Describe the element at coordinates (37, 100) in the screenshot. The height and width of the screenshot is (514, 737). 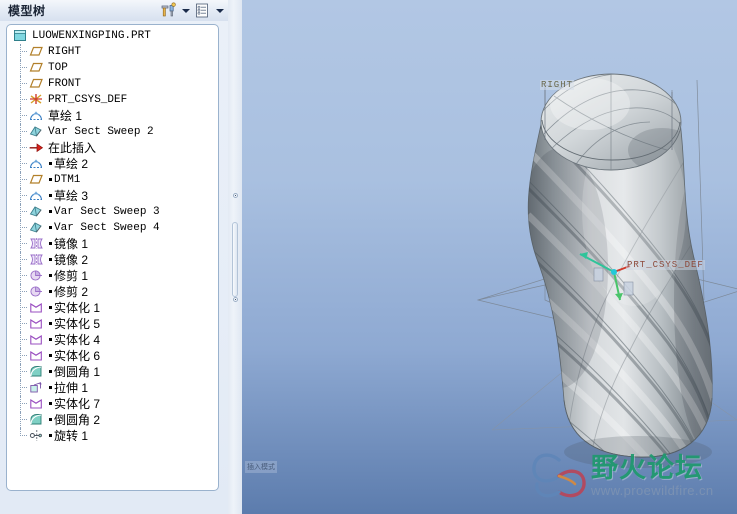
I see `csys-icon` at that location.